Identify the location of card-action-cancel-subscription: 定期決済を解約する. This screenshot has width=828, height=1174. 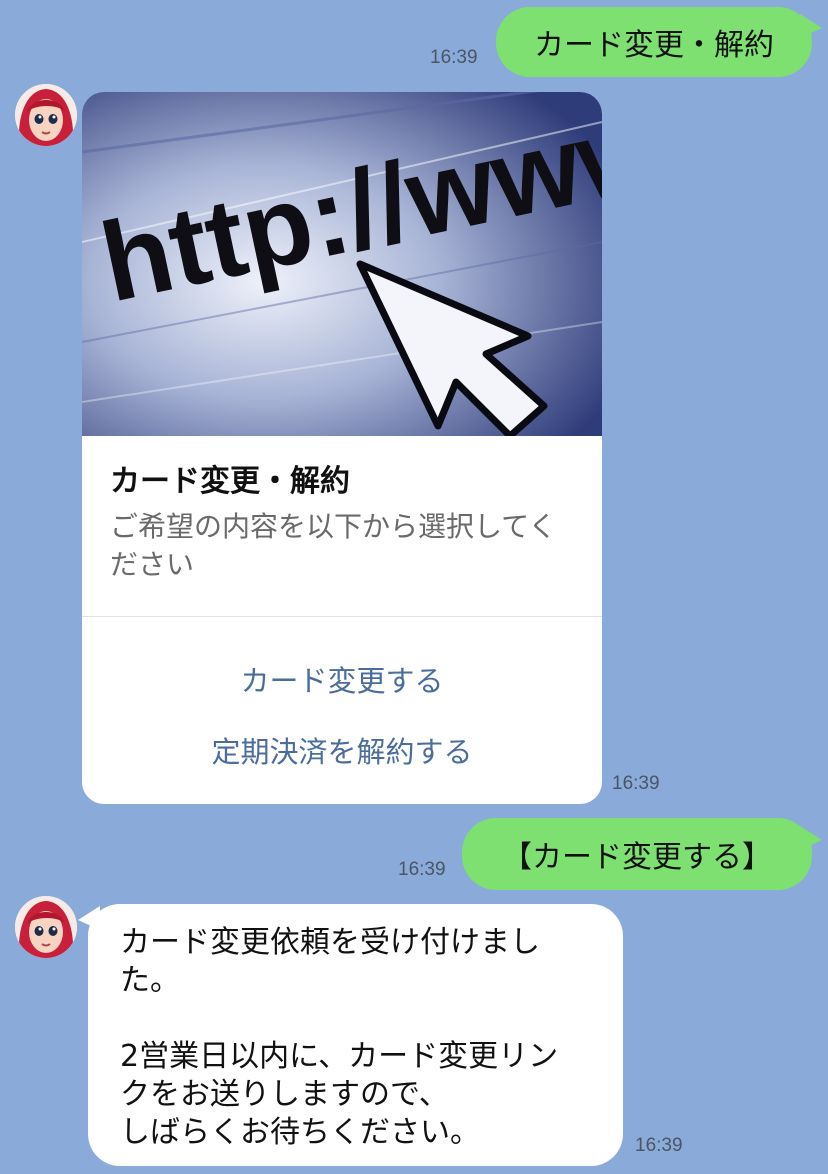
(342, 750).